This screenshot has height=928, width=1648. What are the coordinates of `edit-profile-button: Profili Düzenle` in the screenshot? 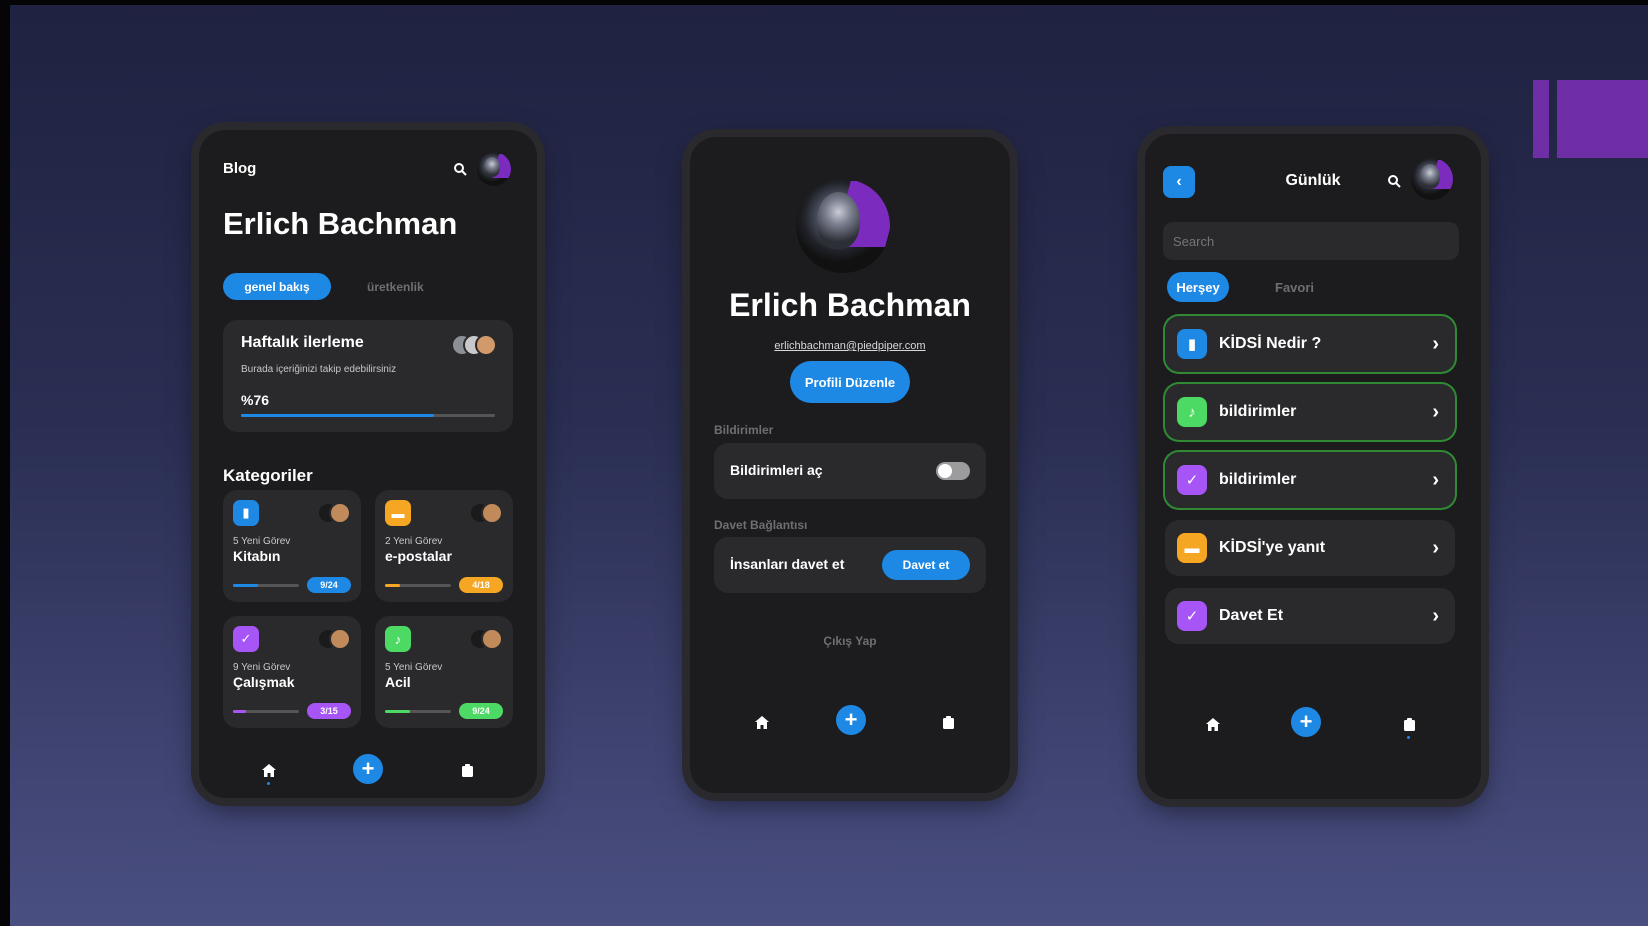 It's located at (850, 382).